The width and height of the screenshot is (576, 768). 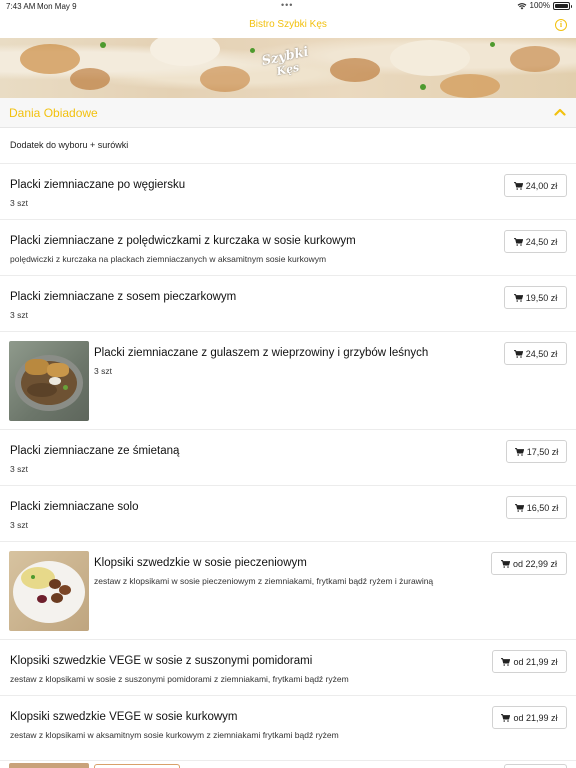 I want to click on add-to-cart-button: 19,50 zł, so click(x=535, y=297).